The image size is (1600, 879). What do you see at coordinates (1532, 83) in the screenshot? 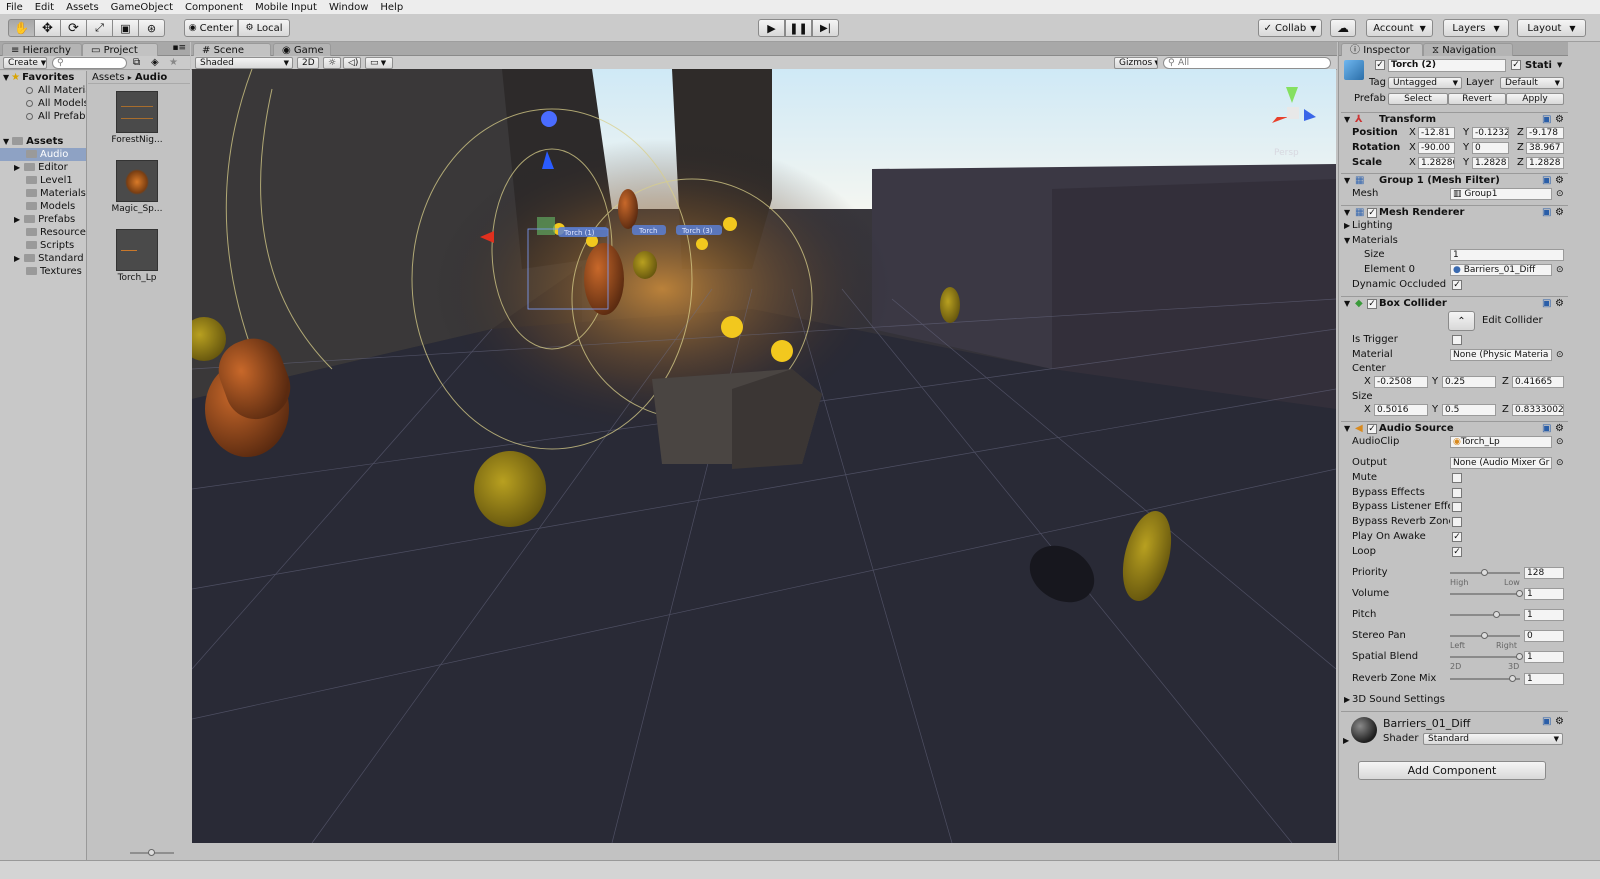
I see `layer-dropdown: Default ▼` at bounding box center [1532, 83].